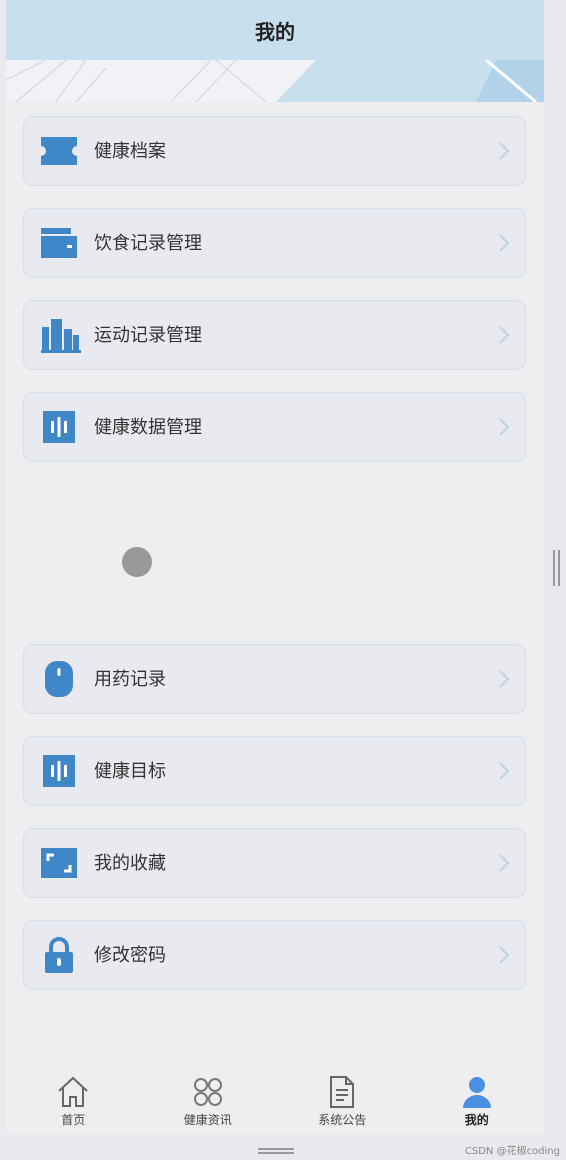 Image resolution: width=566 pixels, height=1160 pixels. What do you see at coordinates (130, 955) in the screenshot?
I see `menu-item-label: 修改密码` at bounding box center [130, 955].